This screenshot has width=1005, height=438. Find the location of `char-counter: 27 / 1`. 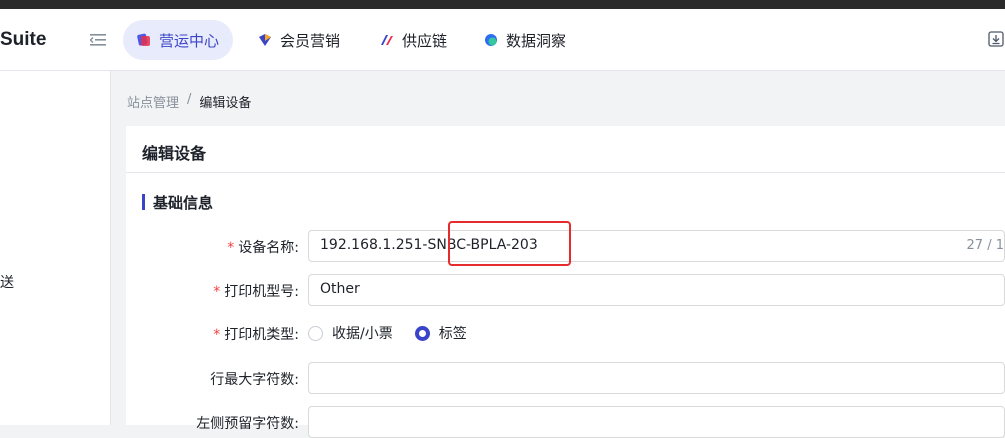

char-counter: 27 / 1 is located at coordinates (985, 245).